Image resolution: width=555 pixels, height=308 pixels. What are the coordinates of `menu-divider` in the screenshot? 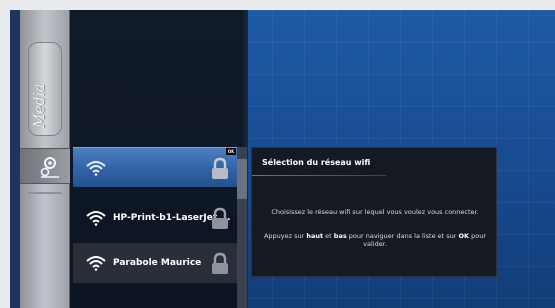 It's located at (45, 193).